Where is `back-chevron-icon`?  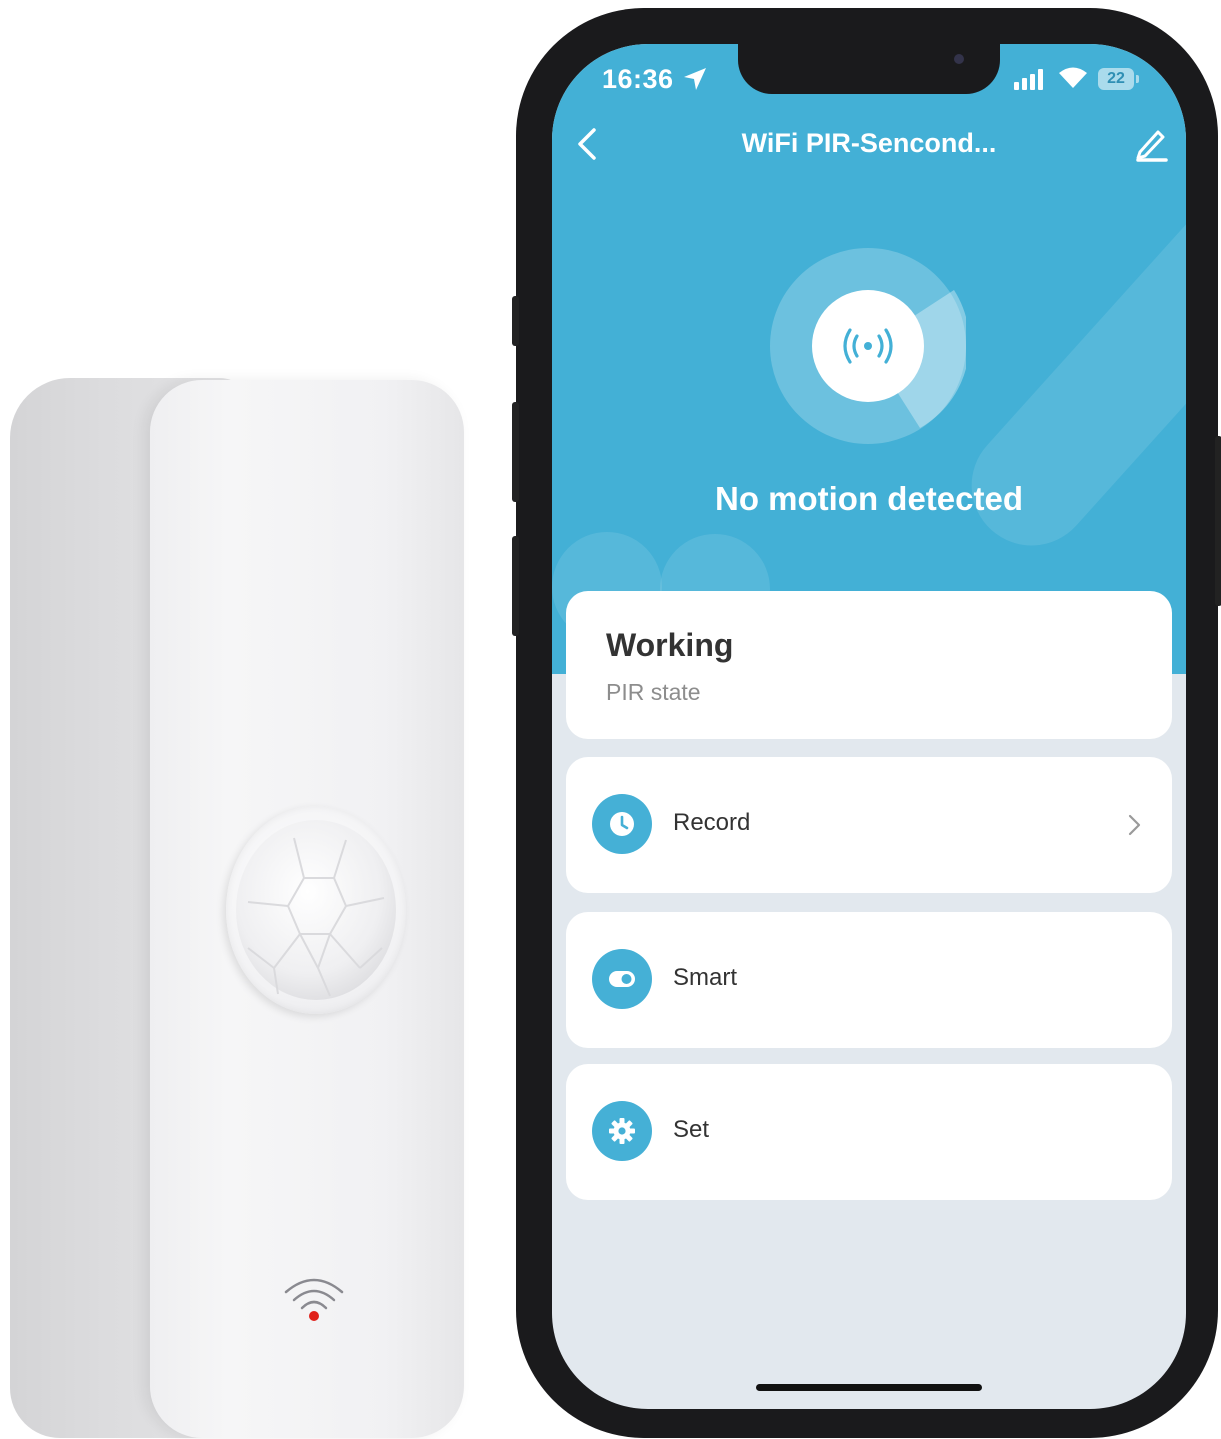 back-chevron-icon is located at coordinates (587, 144).